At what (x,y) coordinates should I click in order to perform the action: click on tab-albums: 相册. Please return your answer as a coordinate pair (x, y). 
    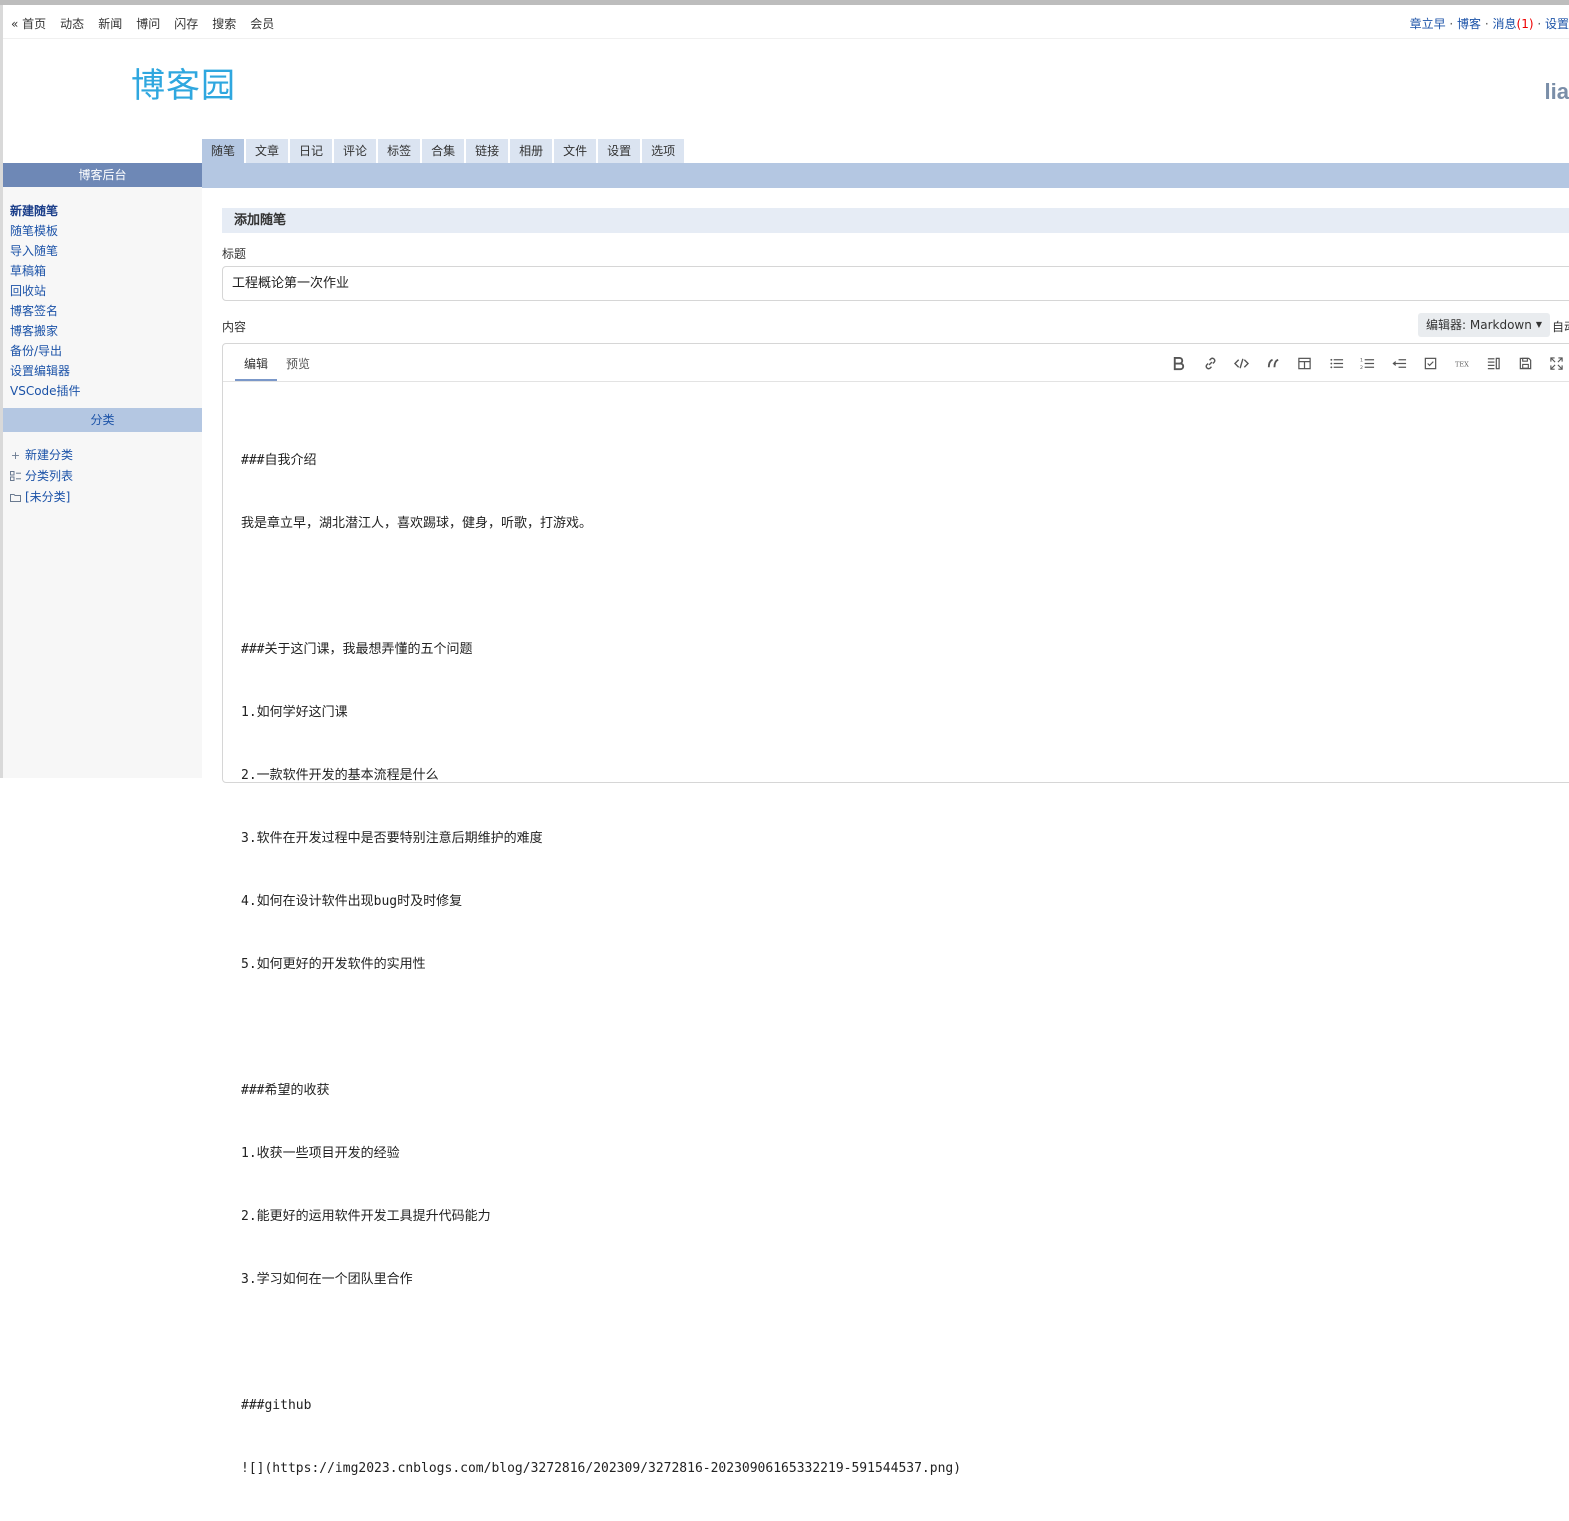
    Looking at the image, I should click on (531, 151).